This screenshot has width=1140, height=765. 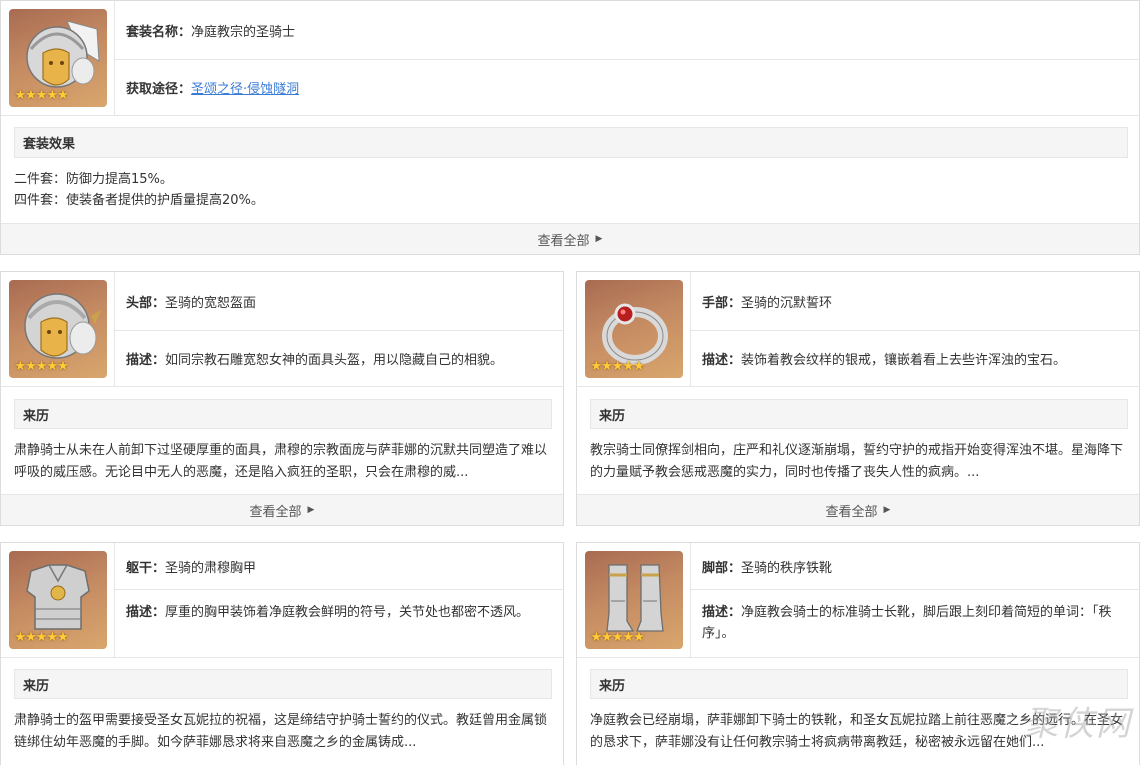 I want to click on slot-label: 头部：, so click(x=146, y=303).